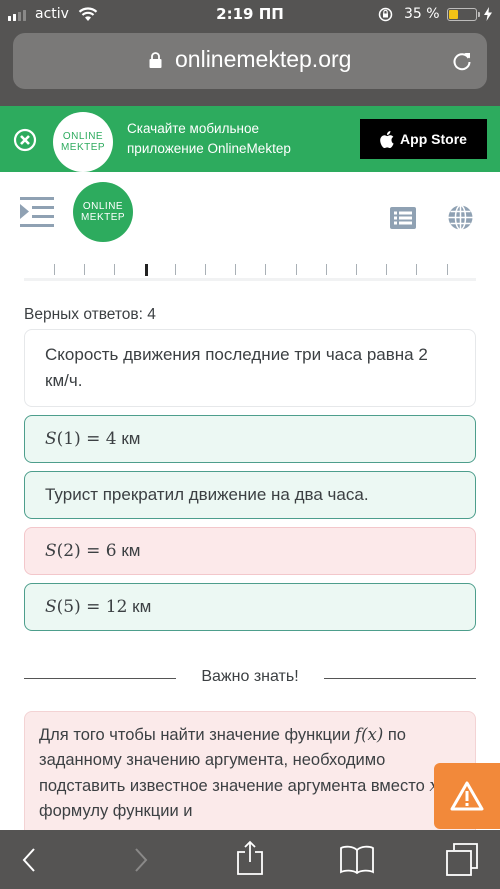 The width and height of the screenshot is (500, 889). I want to click on divider-line-right, so click(400, 678).